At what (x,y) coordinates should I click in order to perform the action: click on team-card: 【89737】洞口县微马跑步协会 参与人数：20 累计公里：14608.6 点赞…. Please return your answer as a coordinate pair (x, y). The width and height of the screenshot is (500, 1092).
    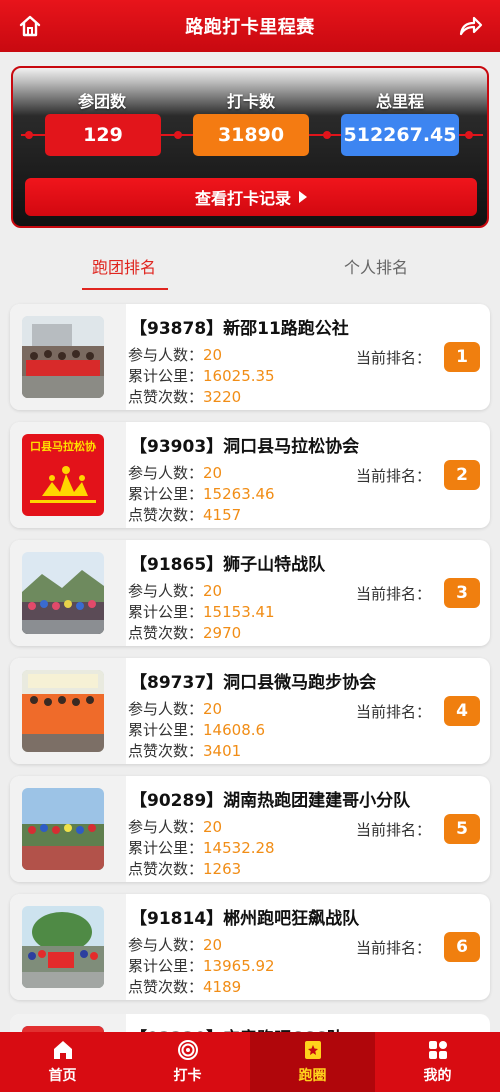
    Looking at the image, I should click on (250, 711).